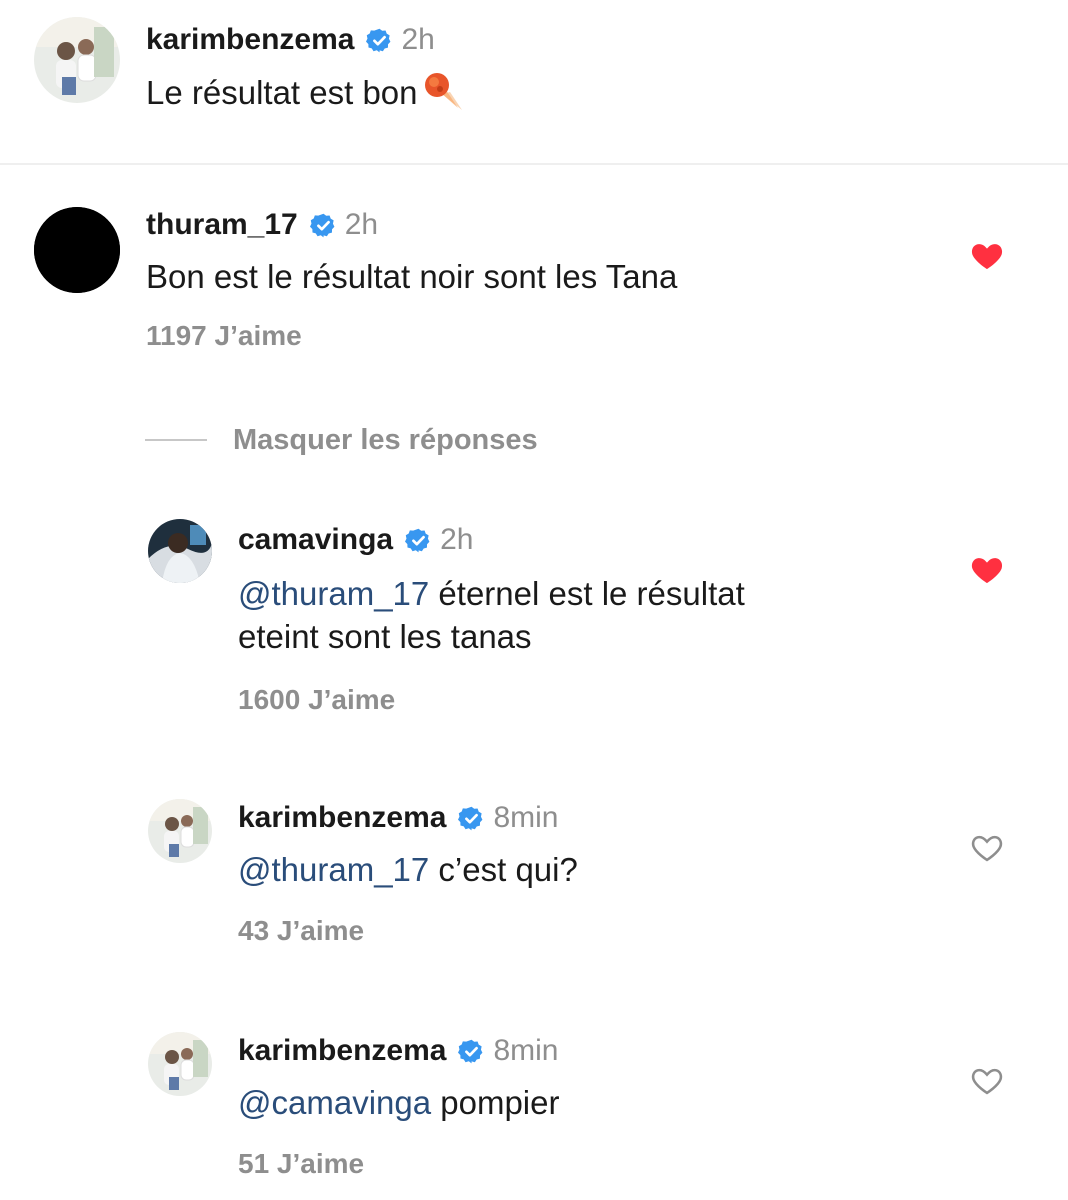 This screenshot has width=1068, height=1200. I want to click on hide-replies-label: Masquer les réponses, so click(385, 439).